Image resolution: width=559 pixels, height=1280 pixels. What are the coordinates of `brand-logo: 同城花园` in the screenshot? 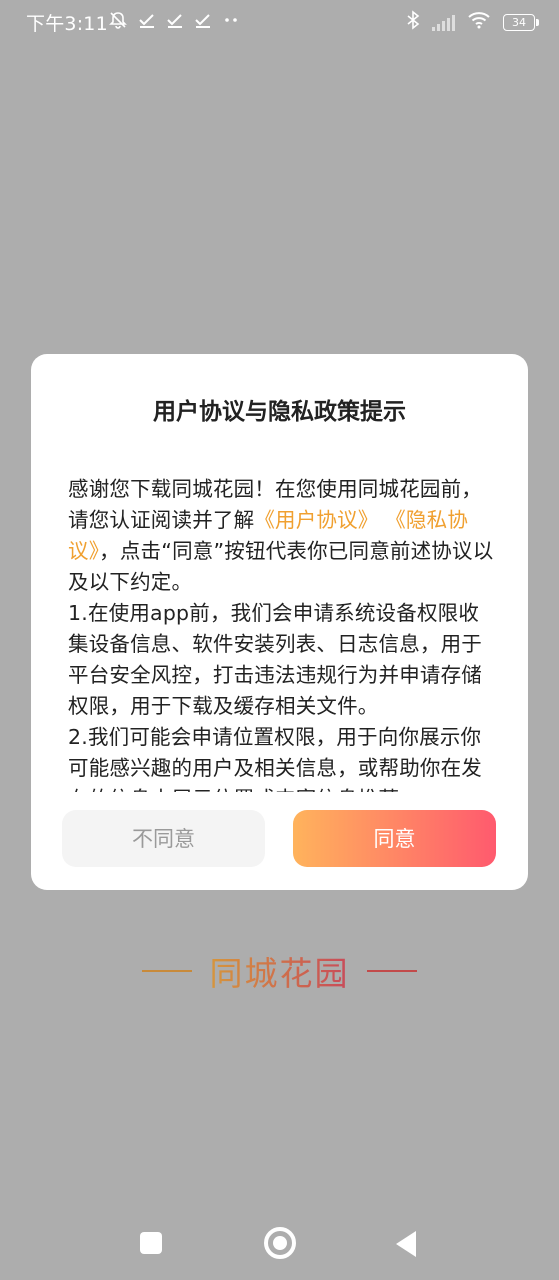 It's located at (279, 971).